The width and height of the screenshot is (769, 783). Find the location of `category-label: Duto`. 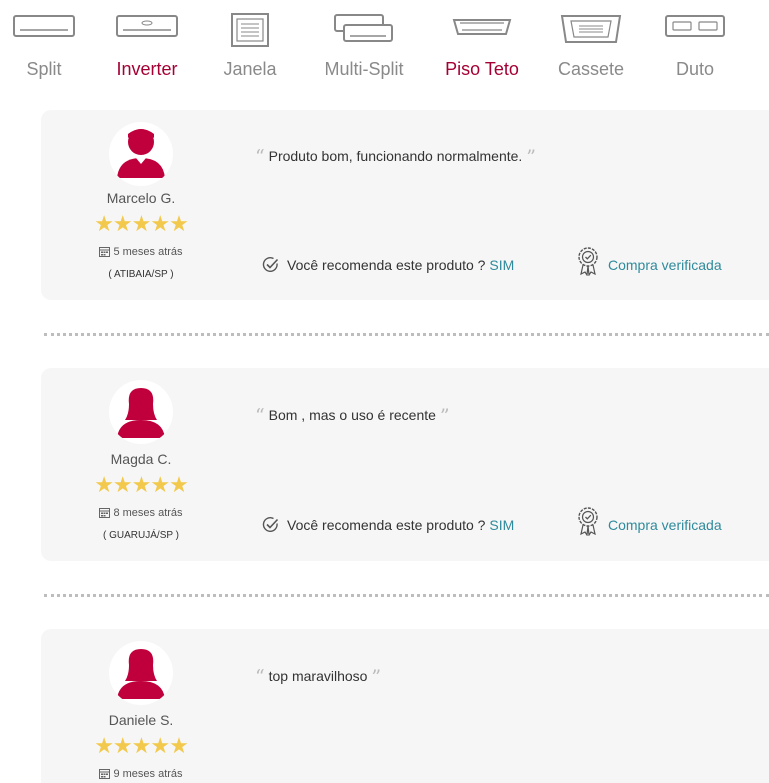

category-label: Duto is located at coordinates (695, 69).